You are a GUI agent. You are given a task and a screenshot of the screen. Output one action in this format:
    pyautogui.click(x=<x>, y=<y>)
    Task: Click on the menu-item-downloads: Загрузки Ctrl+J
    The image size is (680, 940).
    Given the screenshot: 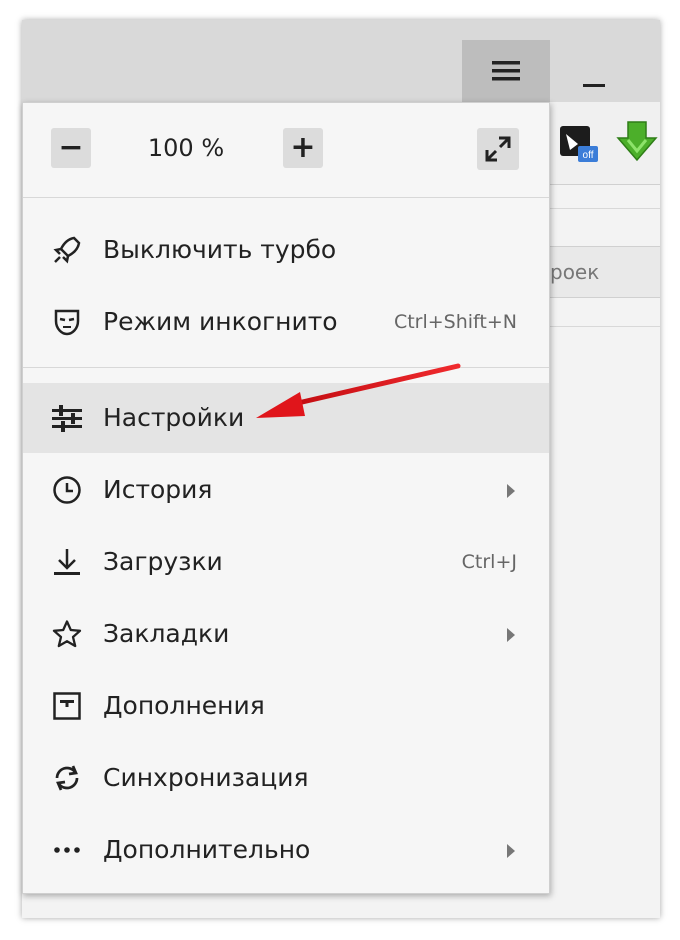 What is the action you would take?
    pyautogui.click(x=286, y=562)
    